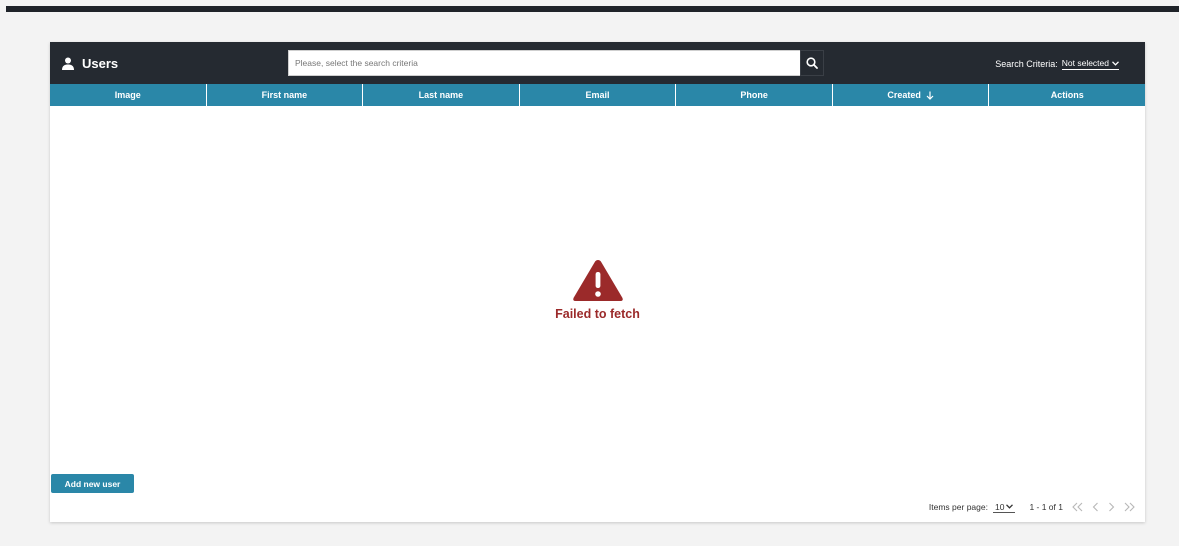  I want to click on column-actions: Actions, so click(1067, 95).